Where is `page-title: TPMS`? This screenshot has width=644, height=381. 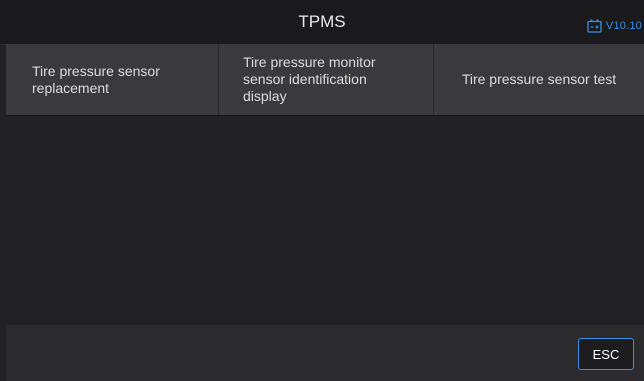 page-title: TPMS is located at coordinates (322, 21).